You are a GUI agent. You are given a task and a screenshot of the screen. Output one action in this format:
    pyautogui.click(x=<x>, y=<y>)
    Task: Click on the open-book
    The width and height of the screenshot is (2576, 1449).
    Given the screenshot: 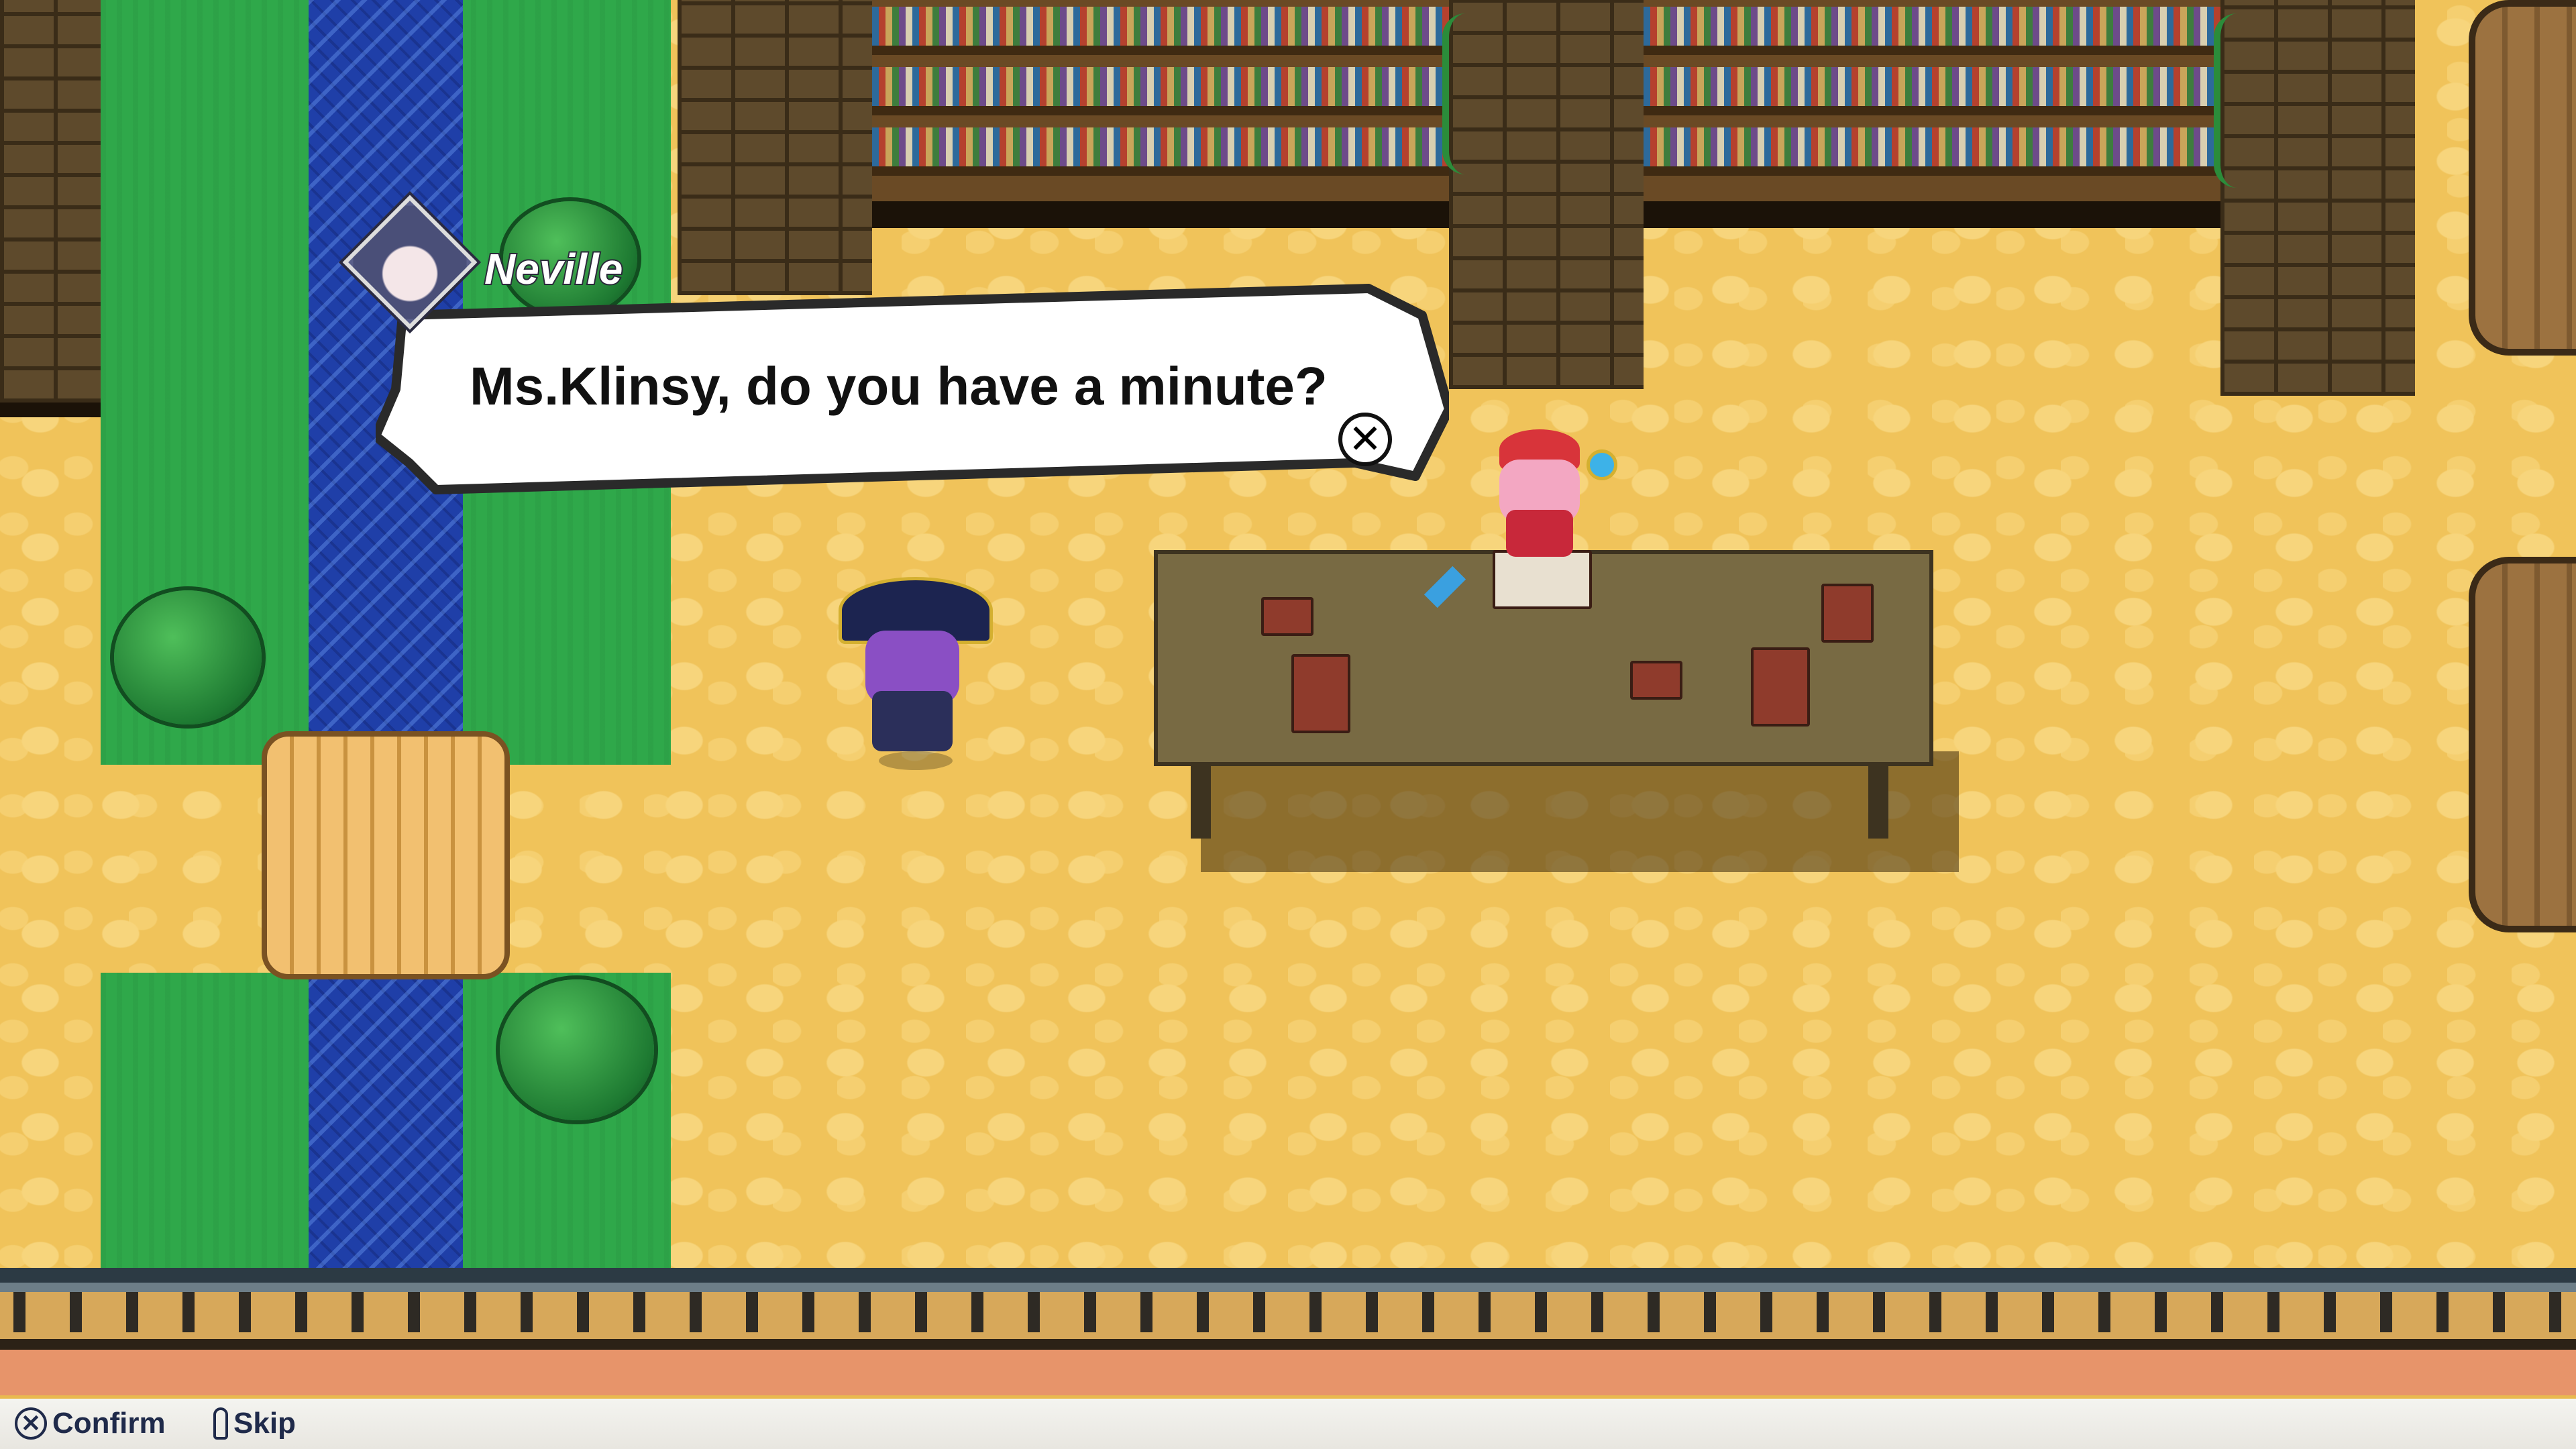 What is the action you would take?
    pyautogui.click(x=1542, y=579)
    